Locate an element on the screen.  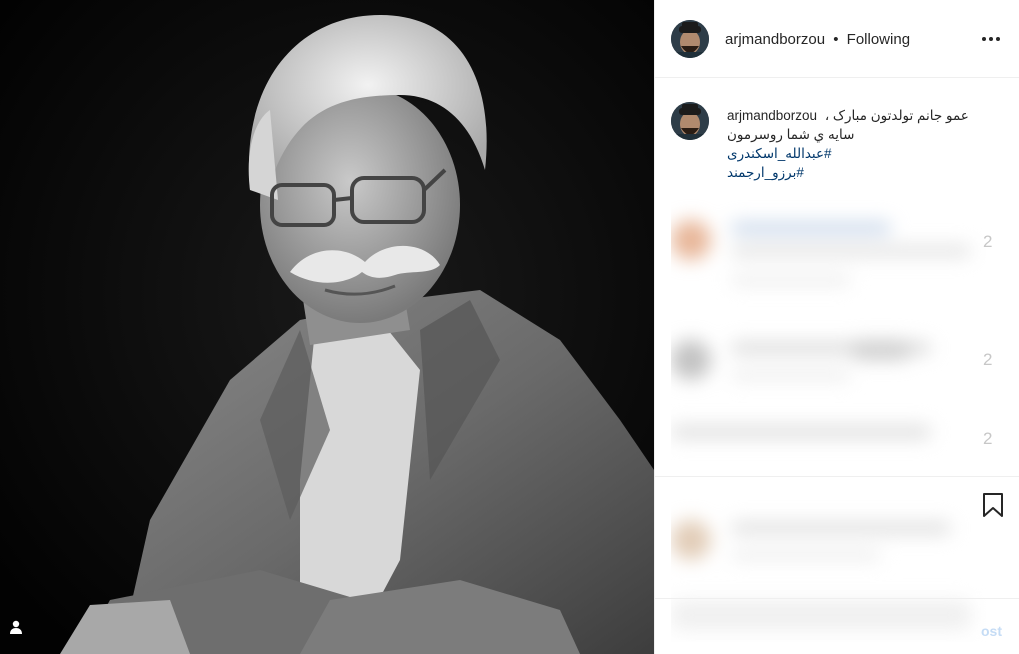
user-tag-icon is located at coordinates (16, 627).